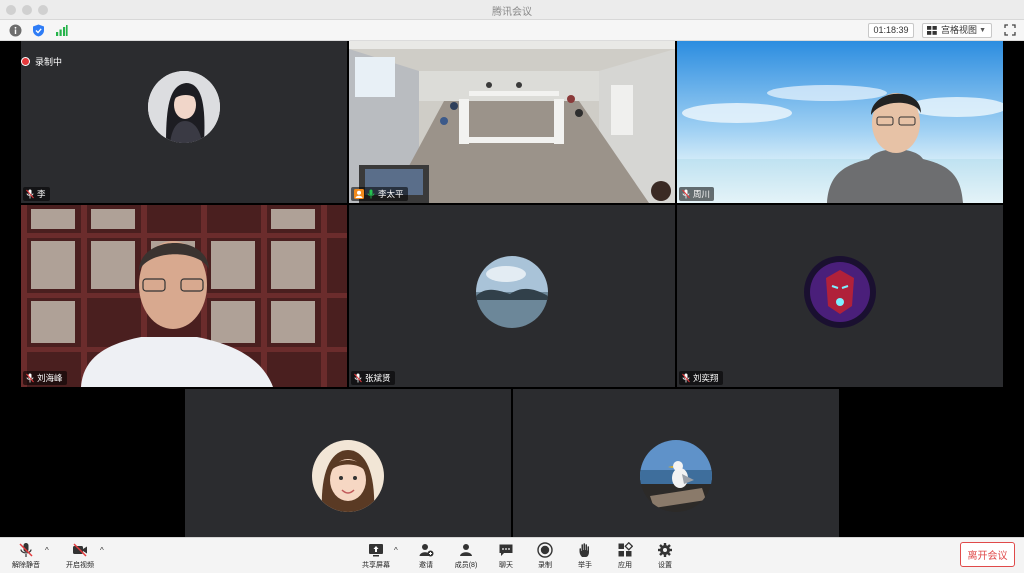  I want to click on share-screen-label: 共享屏幕, so click(376, 565).